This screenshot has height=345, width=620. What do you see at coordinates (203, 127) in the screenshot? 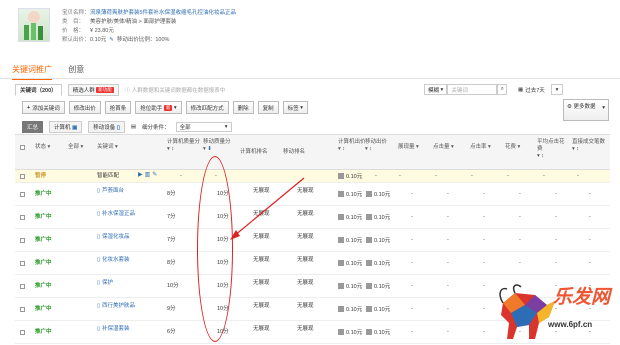
I see `condition-select: 全部 ▾` at bounding box center [203, 127].